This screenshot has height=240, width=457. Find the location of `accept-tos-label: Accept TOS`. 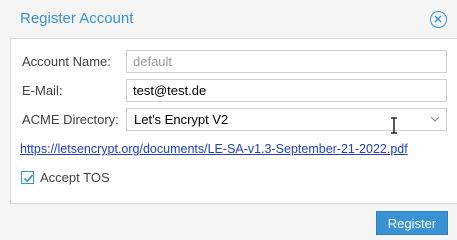

accept-tos-label: Accept TOS is located at coordinates (75, 177).